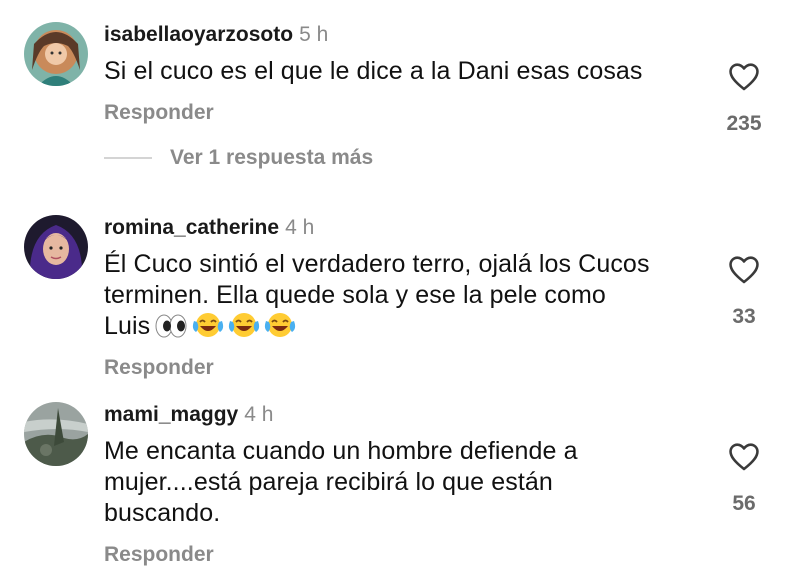 Image resolution: width=800 pixels, height=570 pixels. What do you see at coordinates (744, 503) in the screenshot?
I see `like-count: 56` at bounding box center [744, 503].